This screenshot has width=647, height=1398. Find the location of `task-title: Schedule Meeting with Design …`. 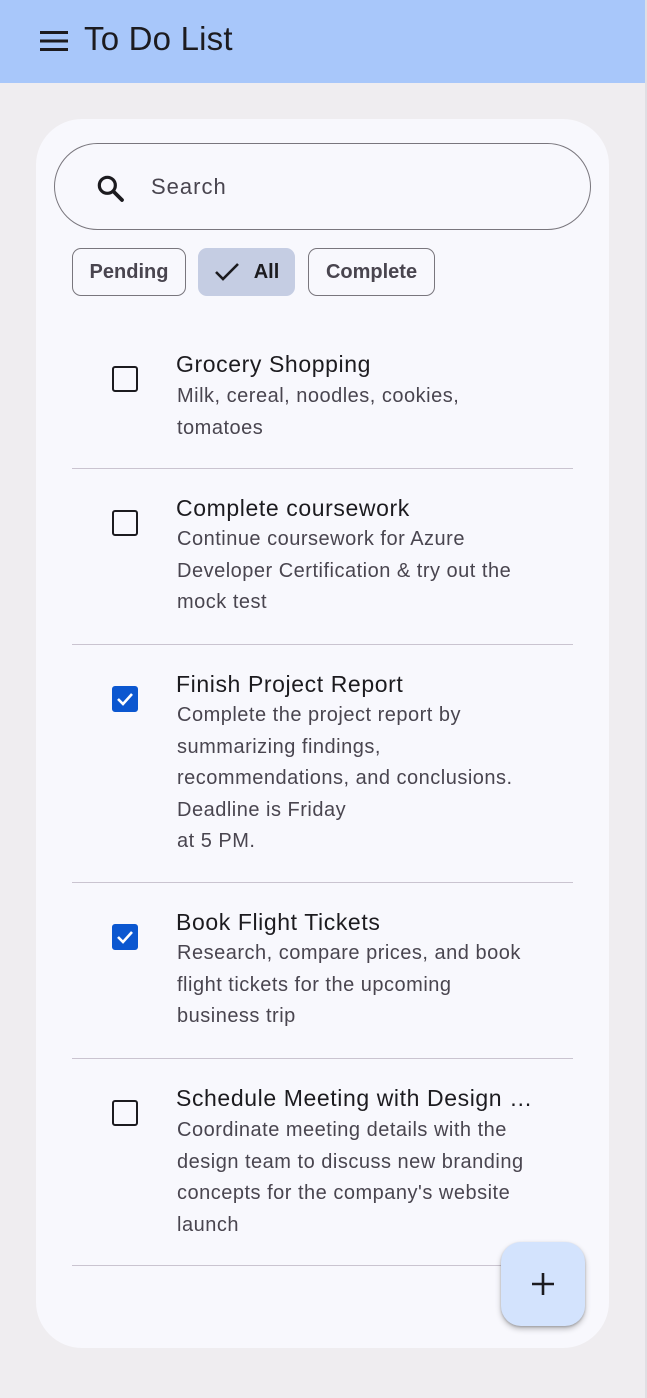

task-title: Schedule Meeting with Design … is located at coordinates (354, 1098).